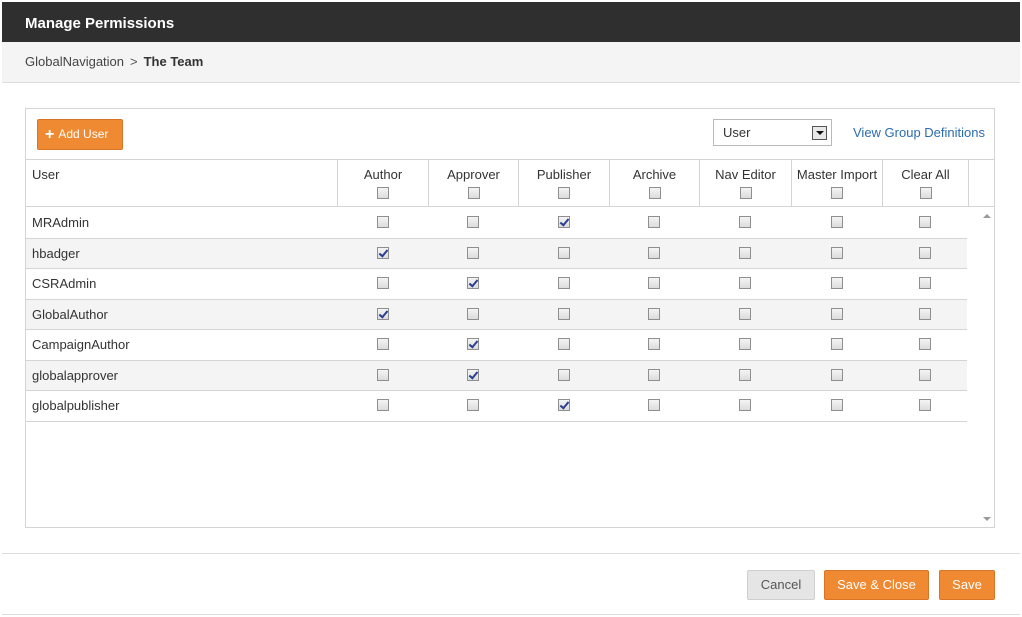  Describe the element at coordinates (511, 22) in the screenshot. I see `dialog-title: Manage Permissions` at that location.